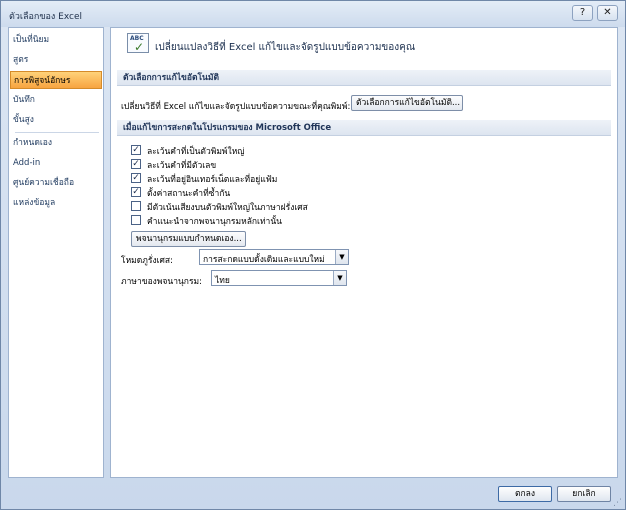 This screenshot has width=626, height=510. I want to click on window-title: ตัวเลือกของ Excel, so click(45, 17).